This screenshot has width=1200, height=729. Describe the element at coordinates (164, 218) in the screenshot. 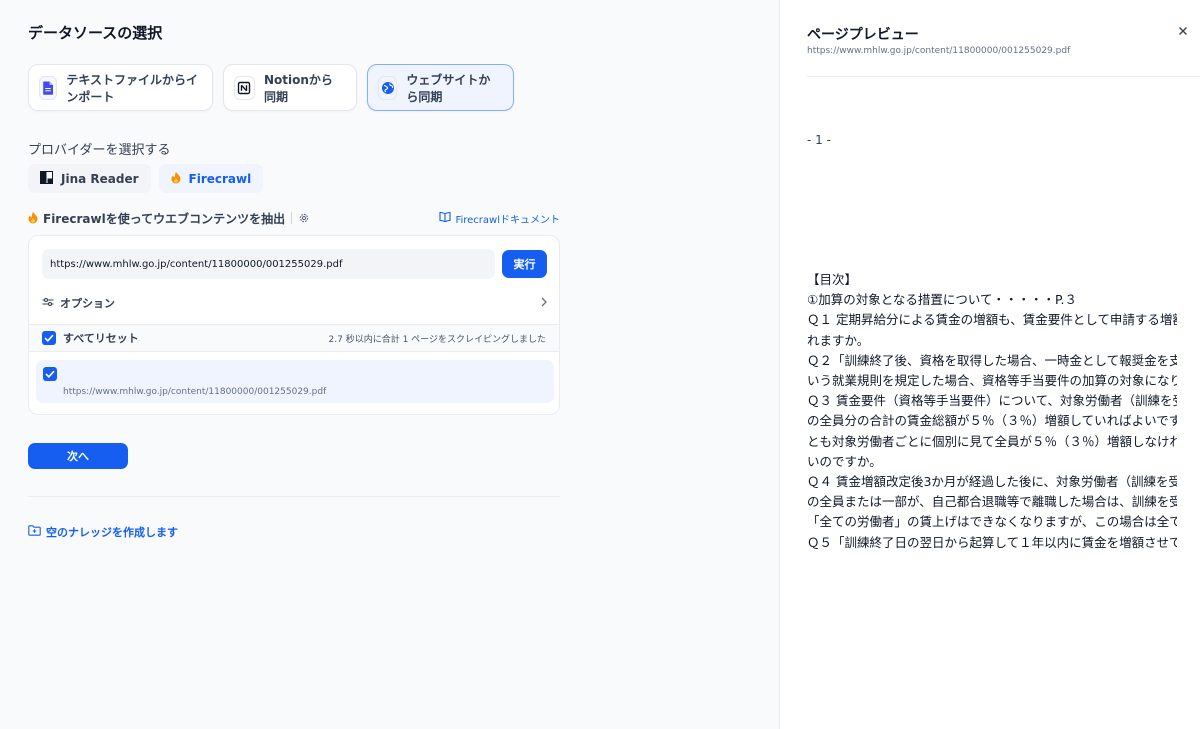

I see `firecrawl-title: Firecrawlを使ってウエブコンテンツを抽出` at that location.